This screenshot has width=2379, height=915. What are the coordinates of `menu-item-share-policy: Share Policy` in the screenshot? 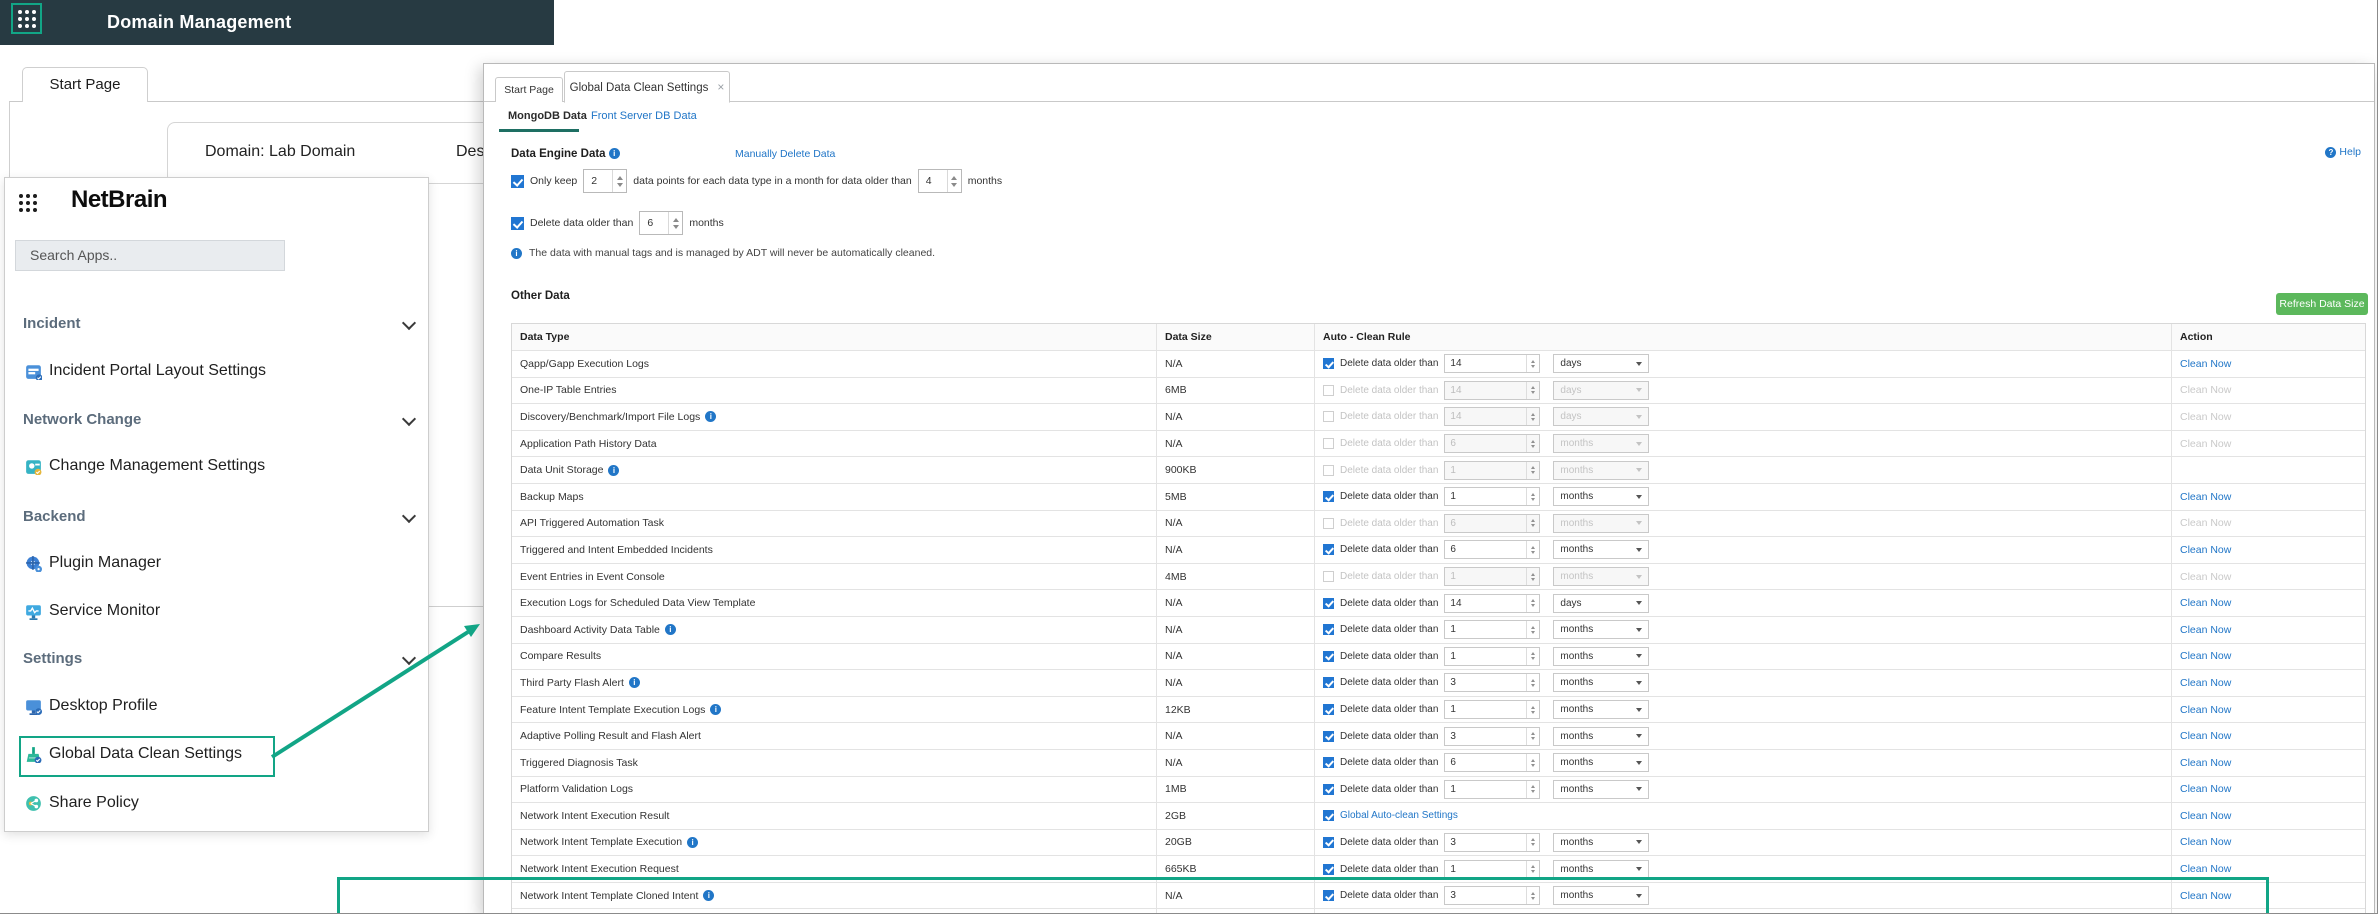 It's located at (82, 803).